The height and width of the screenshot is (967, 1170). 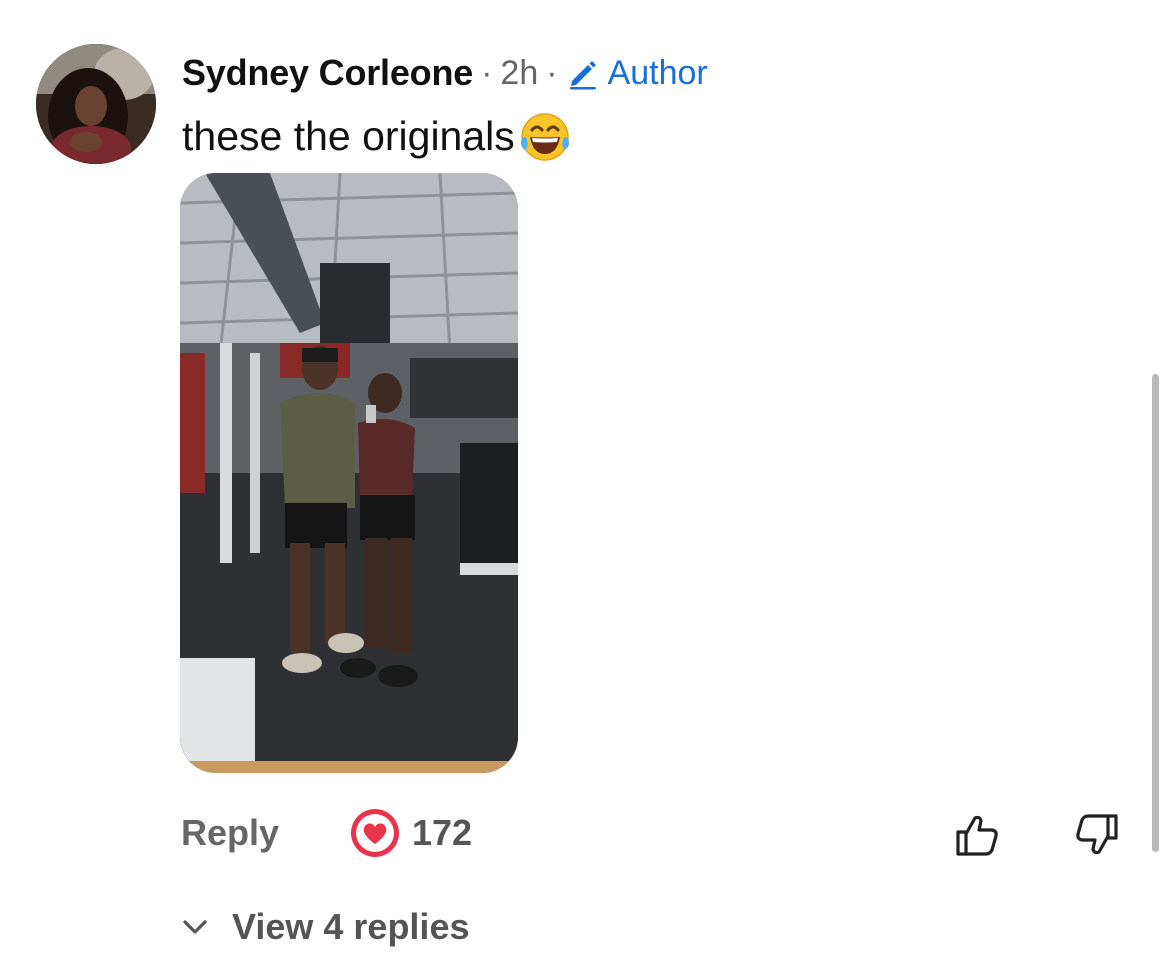 I want to click on author-badge-label: Author, so click(x=657, y=72).